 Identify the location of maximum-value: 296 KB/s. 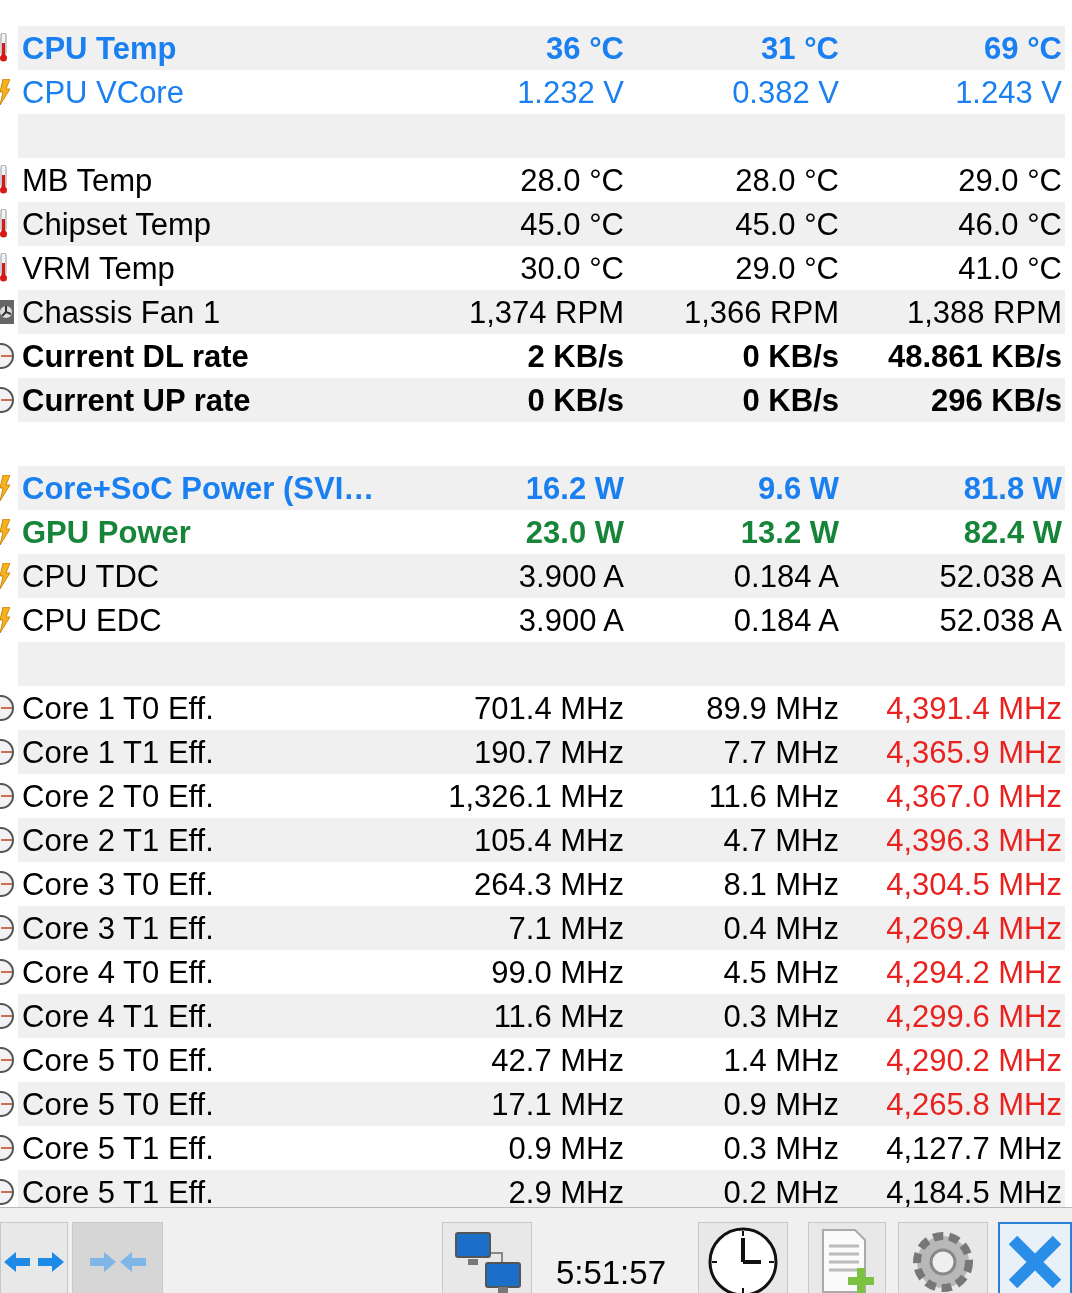
(996, 400).